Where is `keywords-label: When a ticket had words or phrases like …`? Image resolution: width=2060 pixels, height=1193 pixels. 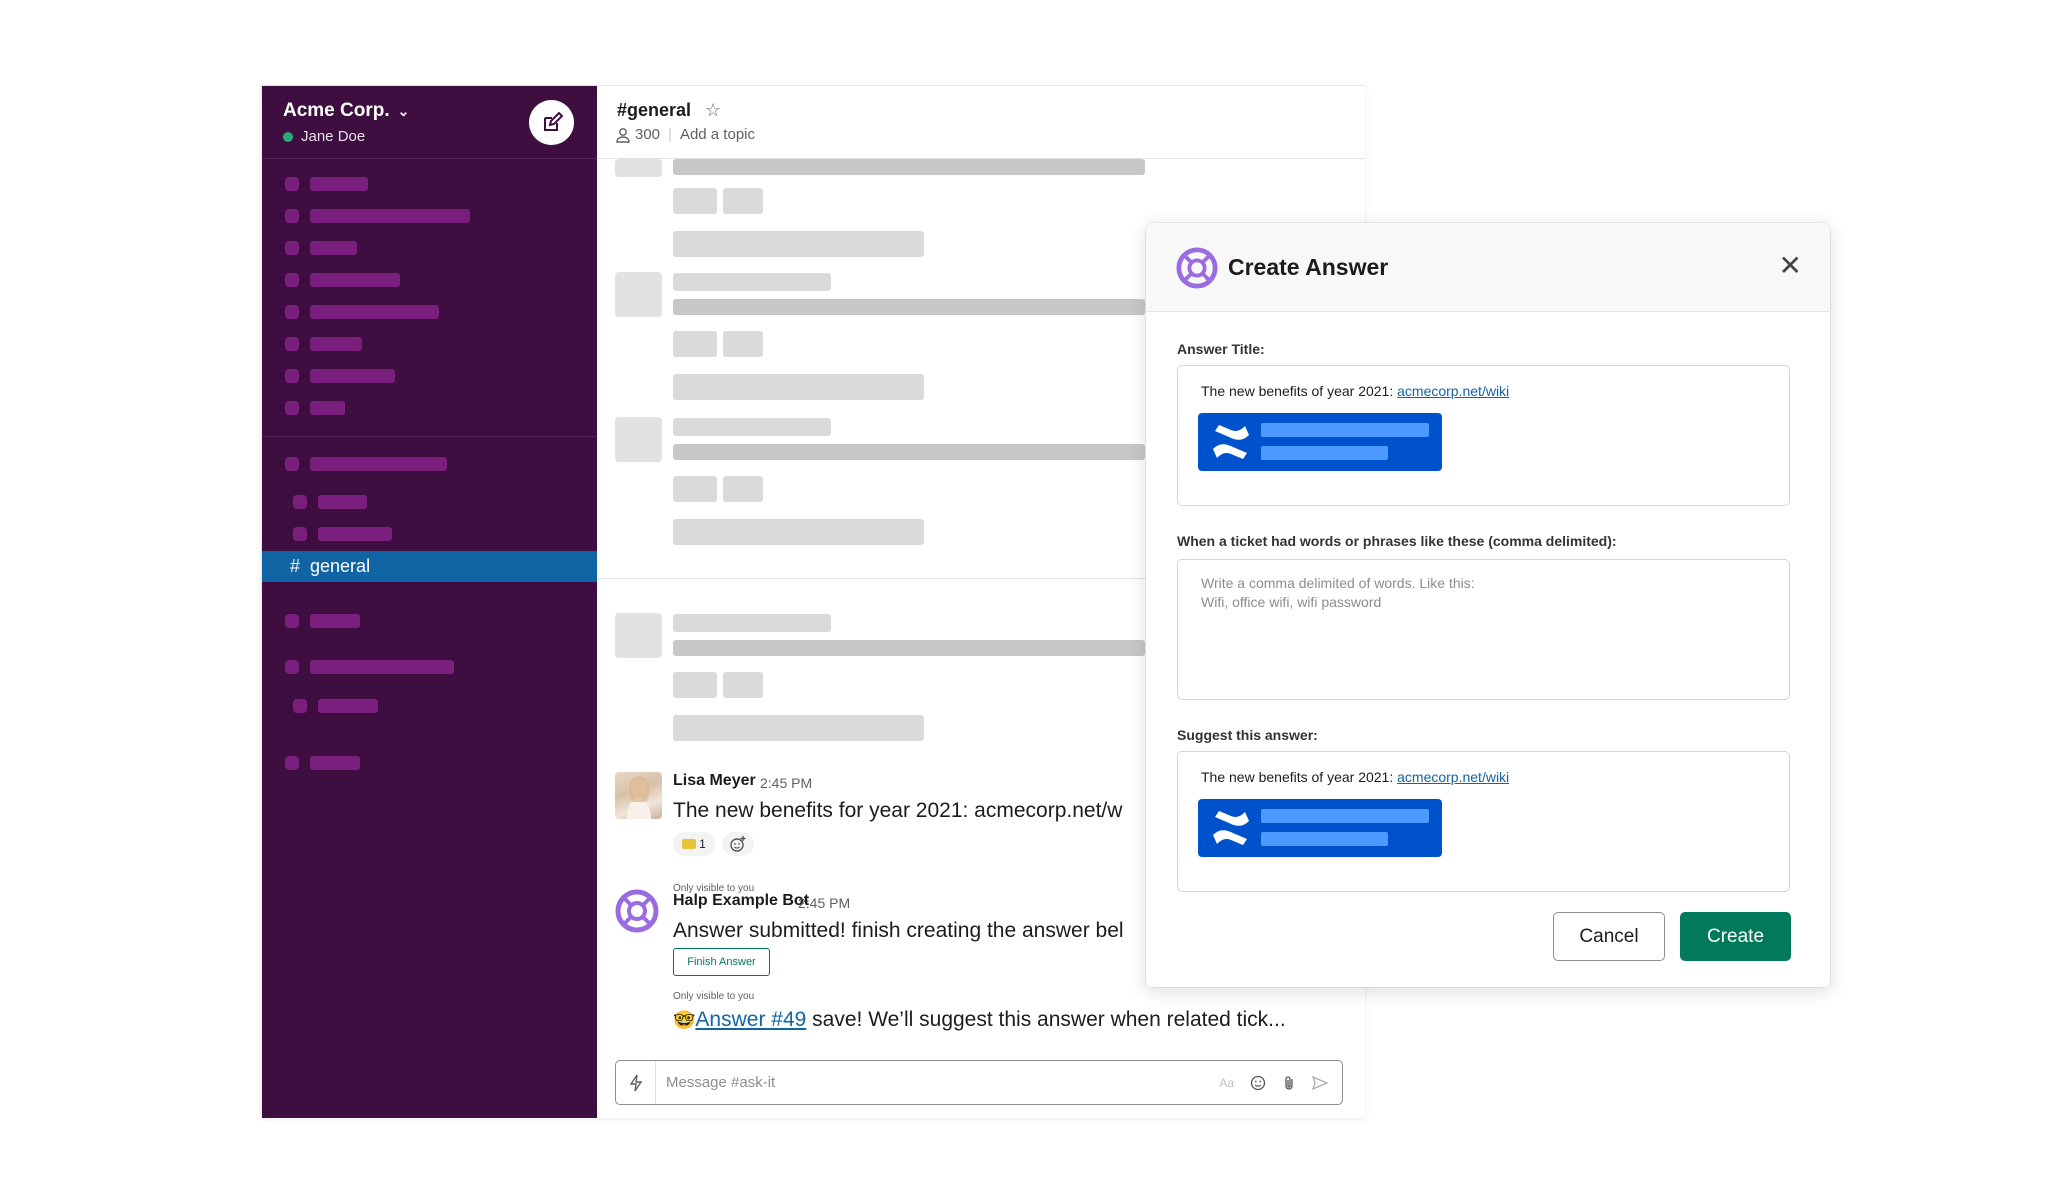 keywords-label: When a ticket had words or phrases like … is located at coordinates (1397, 541).